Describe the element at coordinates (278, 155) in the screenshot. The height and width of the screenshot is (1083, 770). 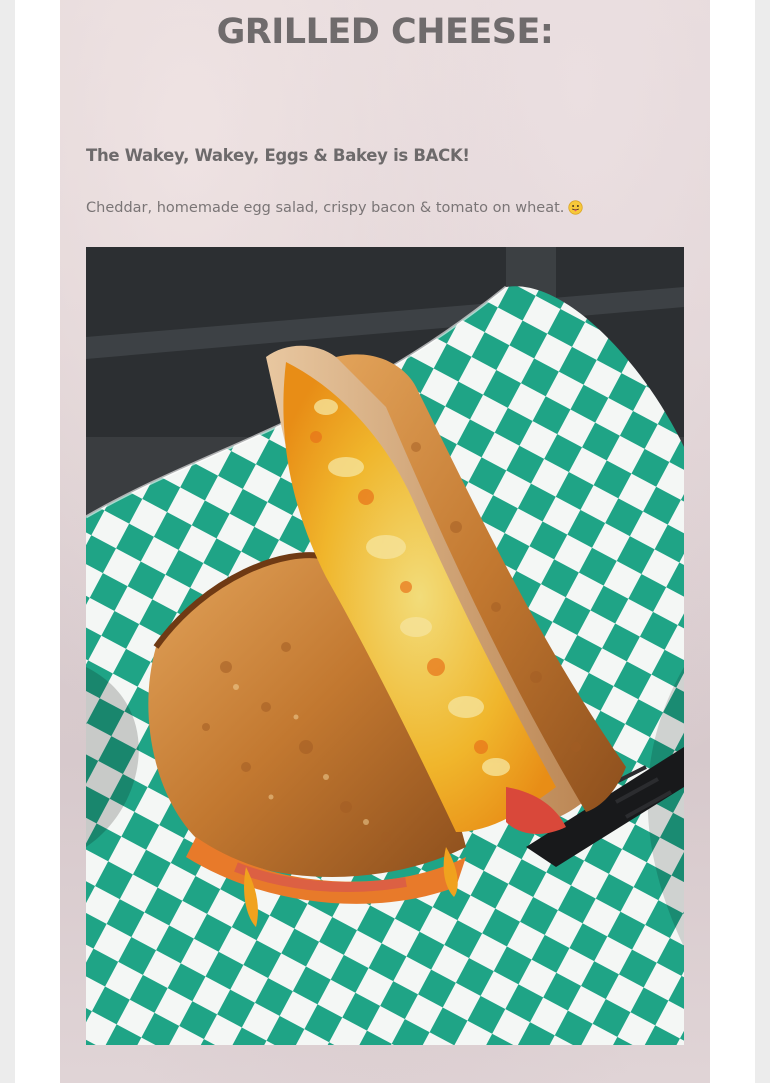
I see `post-subtitle: The Wakey, Wakey, Eggs & Bakey is BACK!` at that location.